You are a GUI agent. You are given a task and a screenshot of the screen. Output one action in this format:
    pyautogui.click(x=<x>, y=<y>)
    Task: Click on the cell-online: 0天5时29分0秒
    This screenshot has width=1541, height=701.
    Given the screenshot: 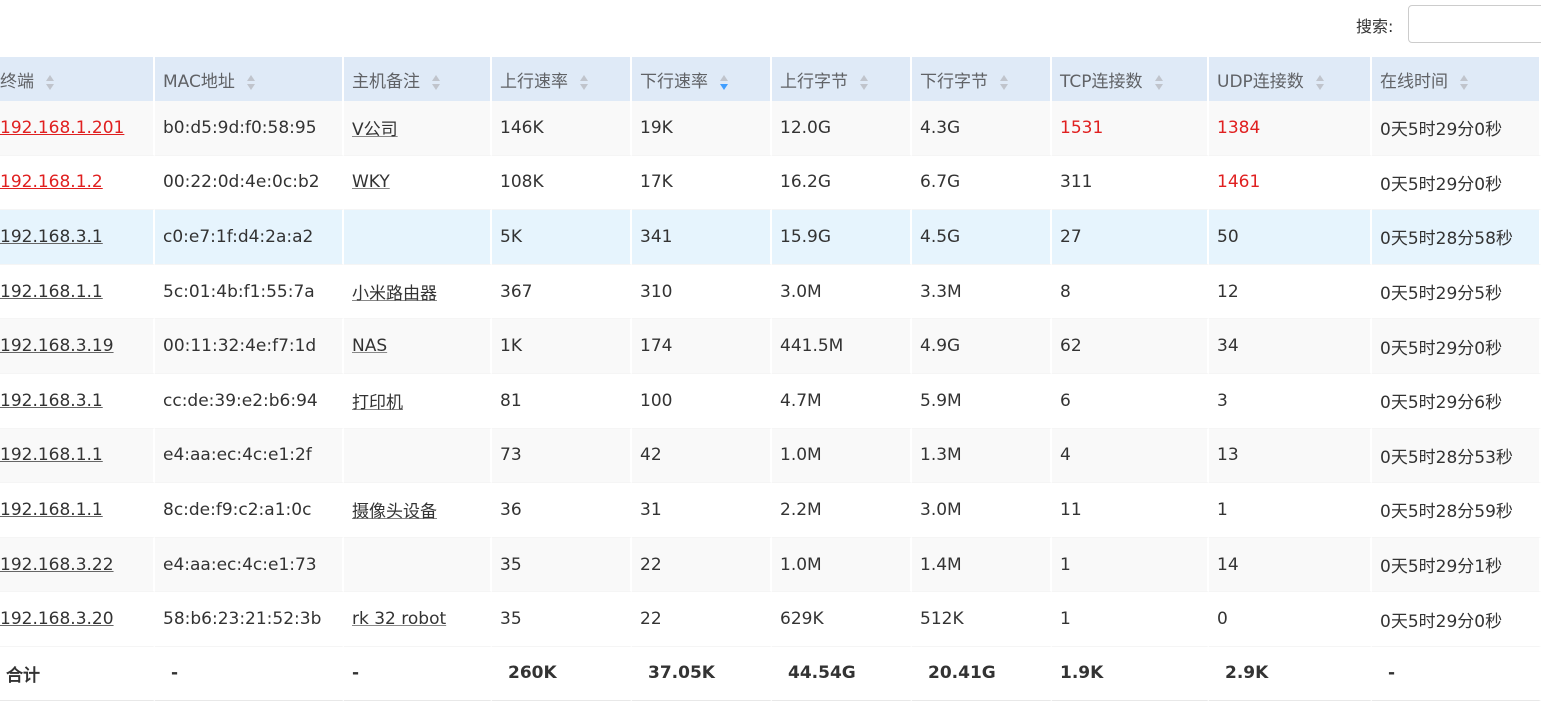 What is the action you would take?
    pyautogui.click(x=1456, y=346)
    